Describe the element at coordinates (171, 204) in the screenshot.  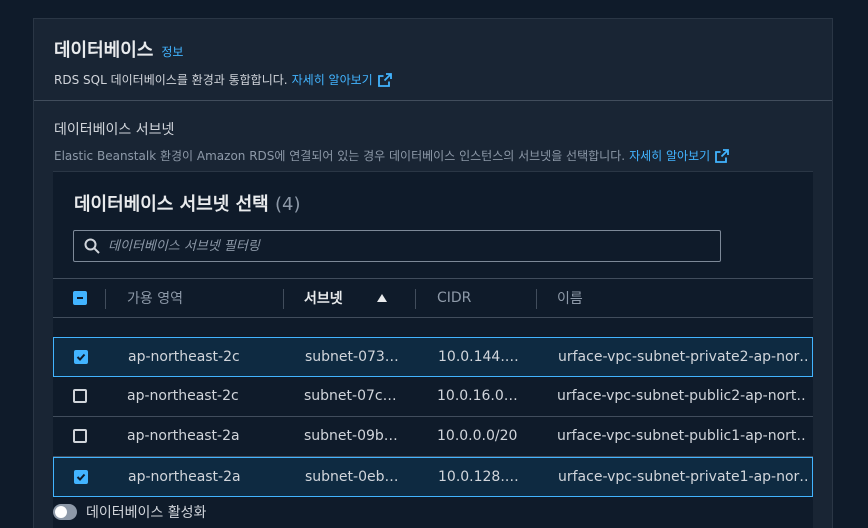
I see `table-title-text: 데이터베이스 서브넷 선택` at that location.